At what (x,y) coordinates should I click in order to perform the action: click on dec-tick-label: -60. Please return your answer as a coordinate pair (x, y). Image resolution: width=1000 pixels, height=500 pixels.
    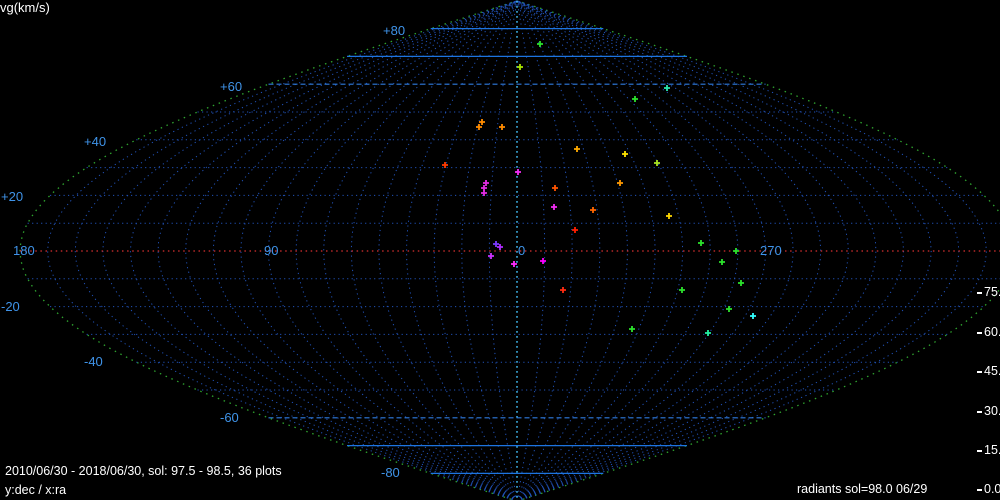
    Looking at the image, I should click on (229, 417).